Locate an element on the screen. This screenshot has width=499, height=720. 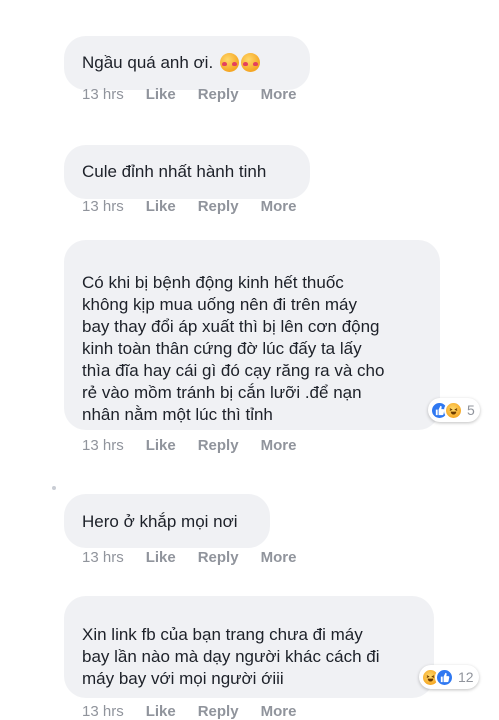
avatar-placeholder is located at coordinates (54, 488).